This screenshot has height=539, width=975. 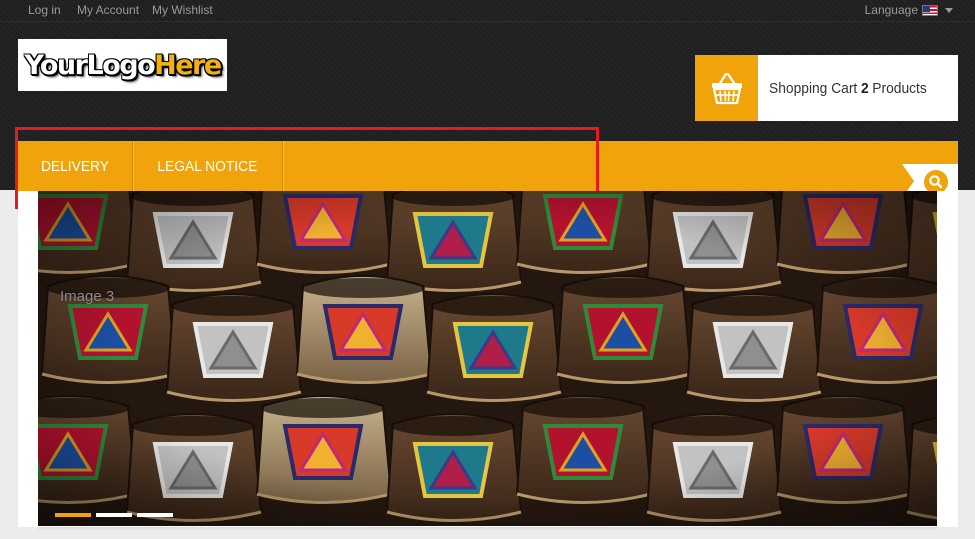 What do you see at coordinates (108, 10) in the screenshot?
I see `my-account-link: My Account` at bounding box center [108, 10].